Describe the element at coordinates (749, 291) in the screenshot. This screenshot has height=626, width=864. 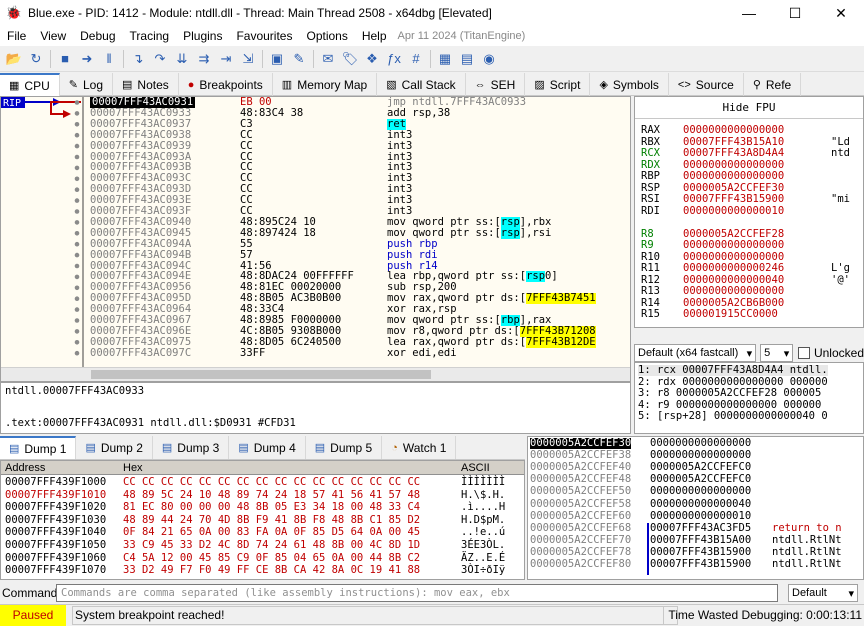
I see `register-row-r13: R13 0000000000000000` at that location.